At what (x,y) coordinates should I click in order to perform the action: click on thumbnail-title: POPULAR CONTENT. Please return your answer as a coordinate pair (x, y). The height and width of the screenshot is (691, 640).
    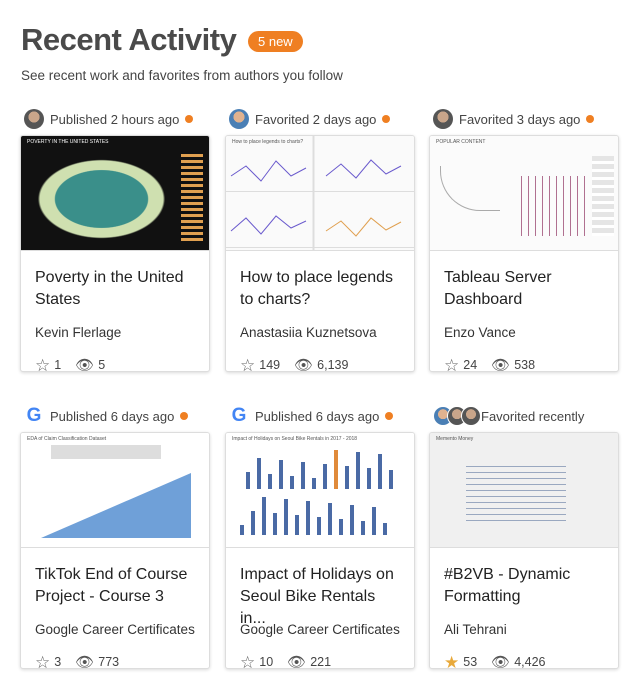
    Looking at the image, I should click on (461, 142).